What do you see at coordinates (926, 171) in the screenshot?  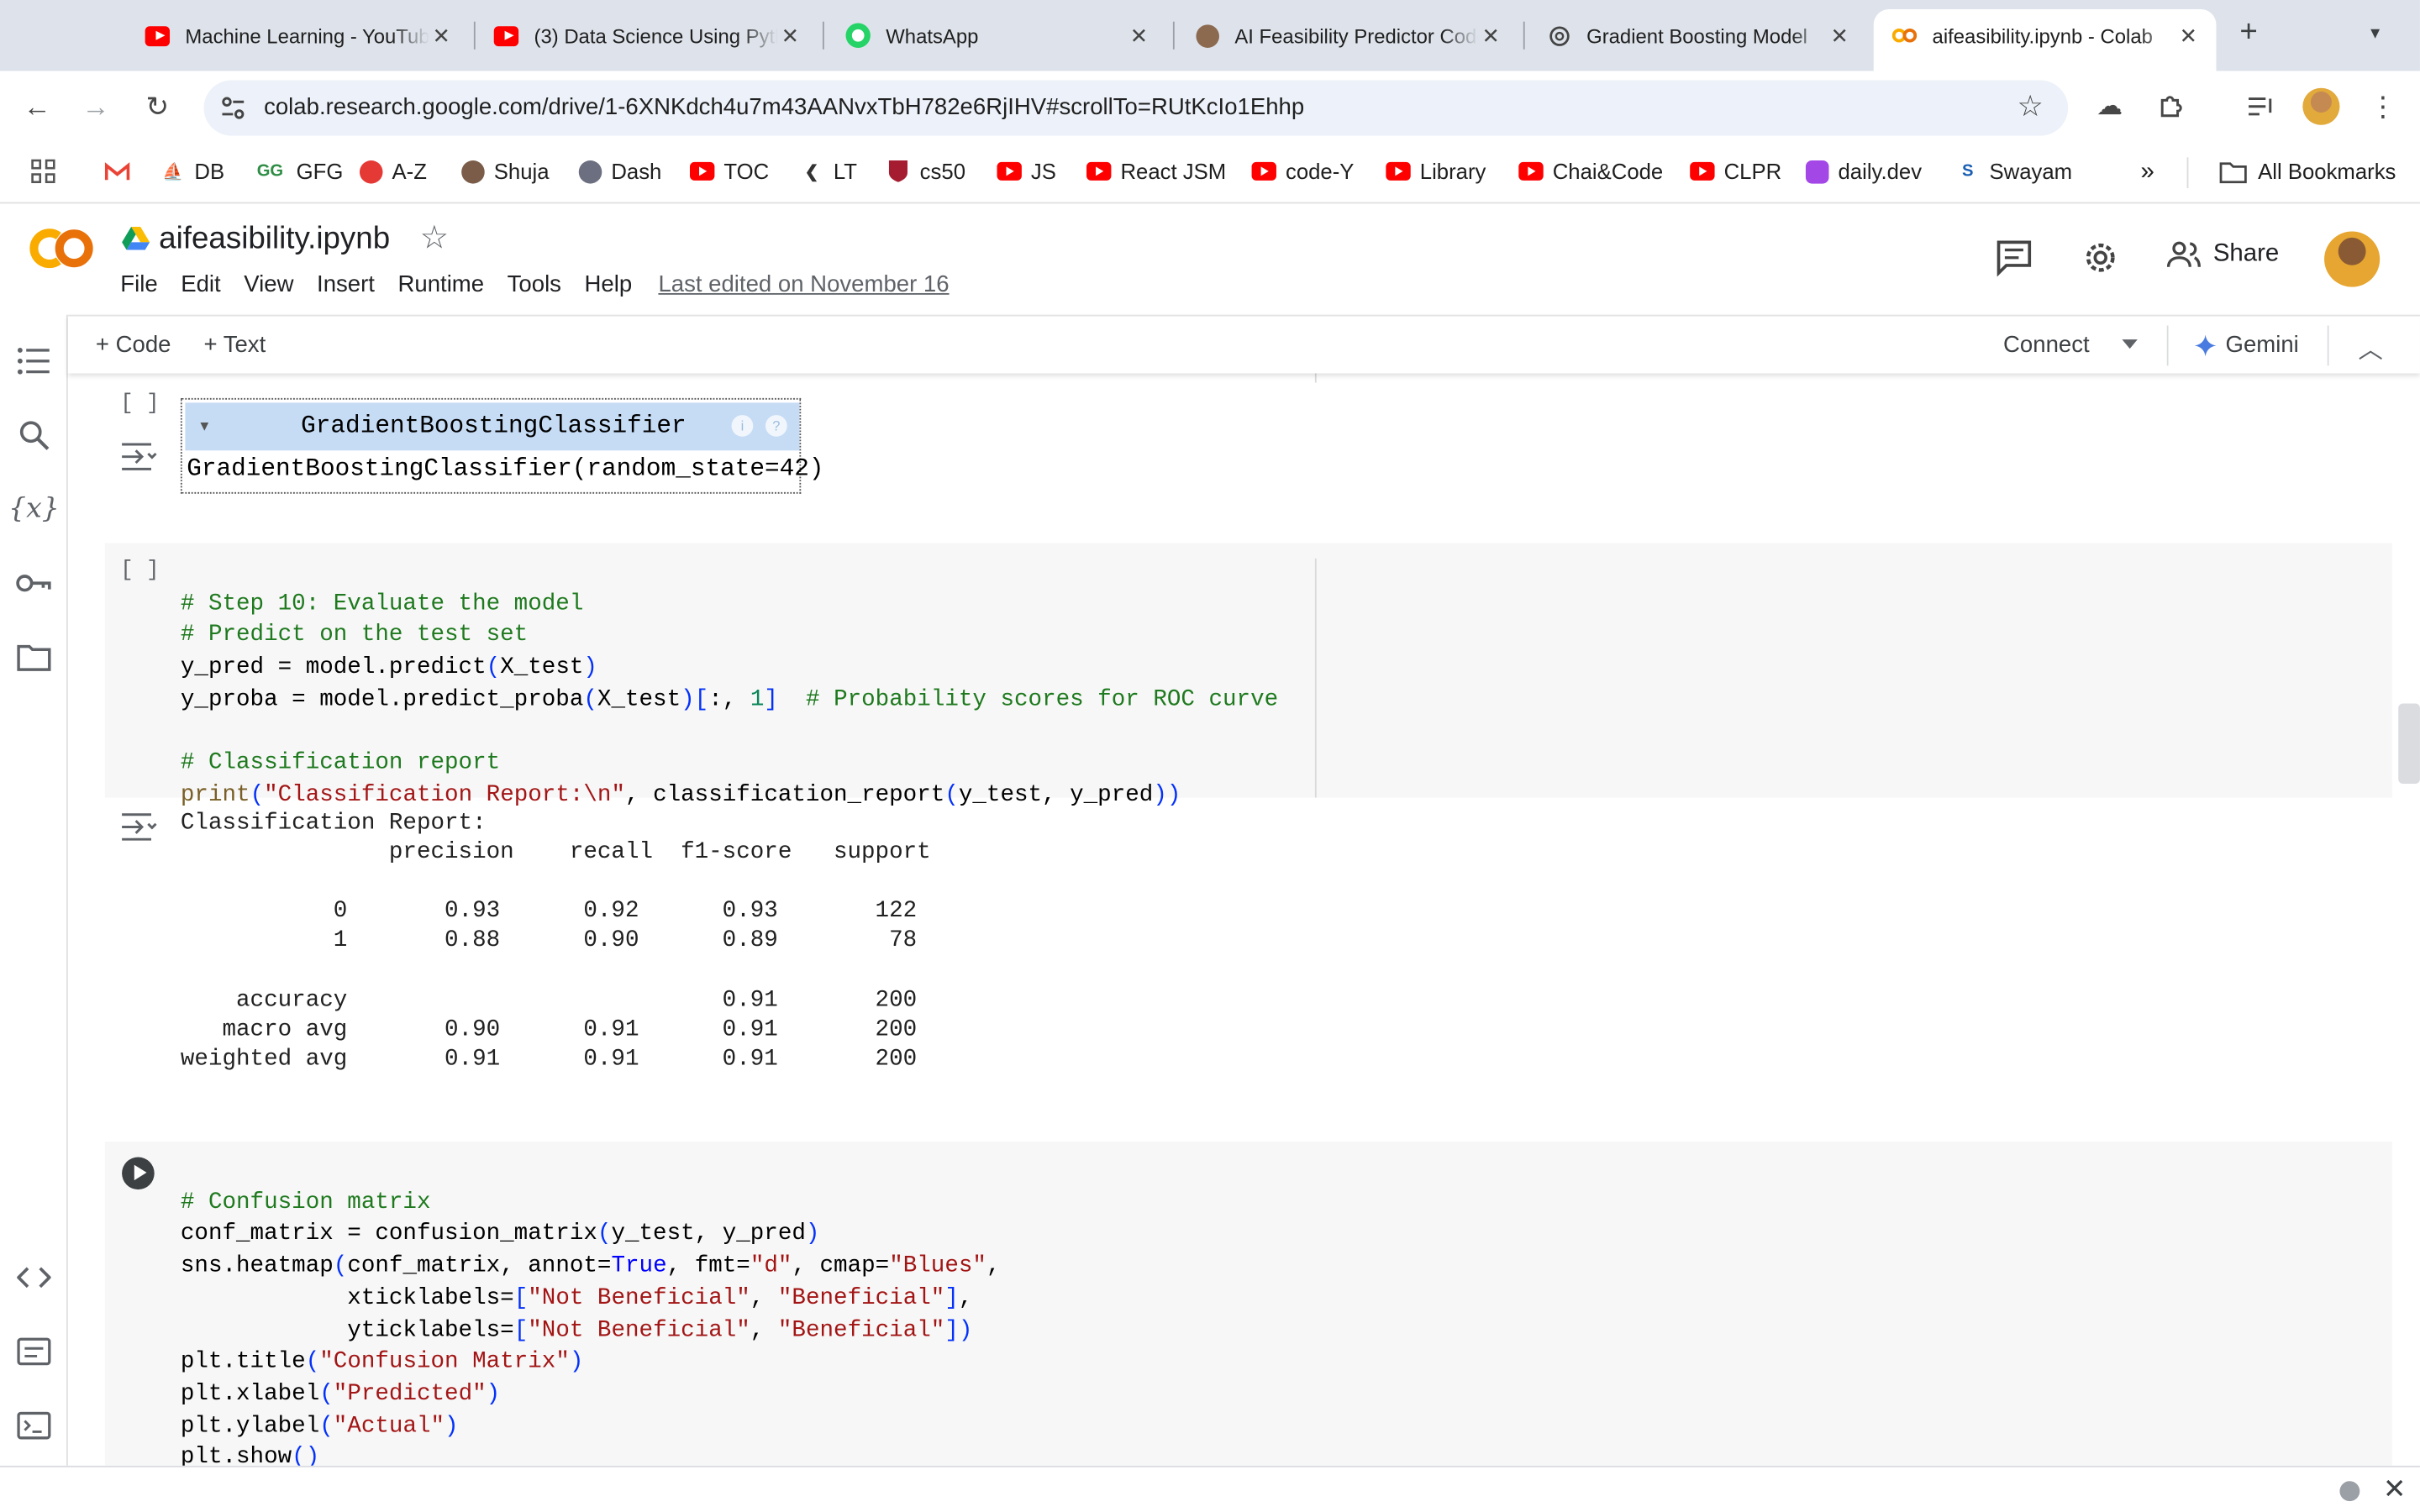 I see `bookmark-item: cs50` at bounding box center [926, 171].